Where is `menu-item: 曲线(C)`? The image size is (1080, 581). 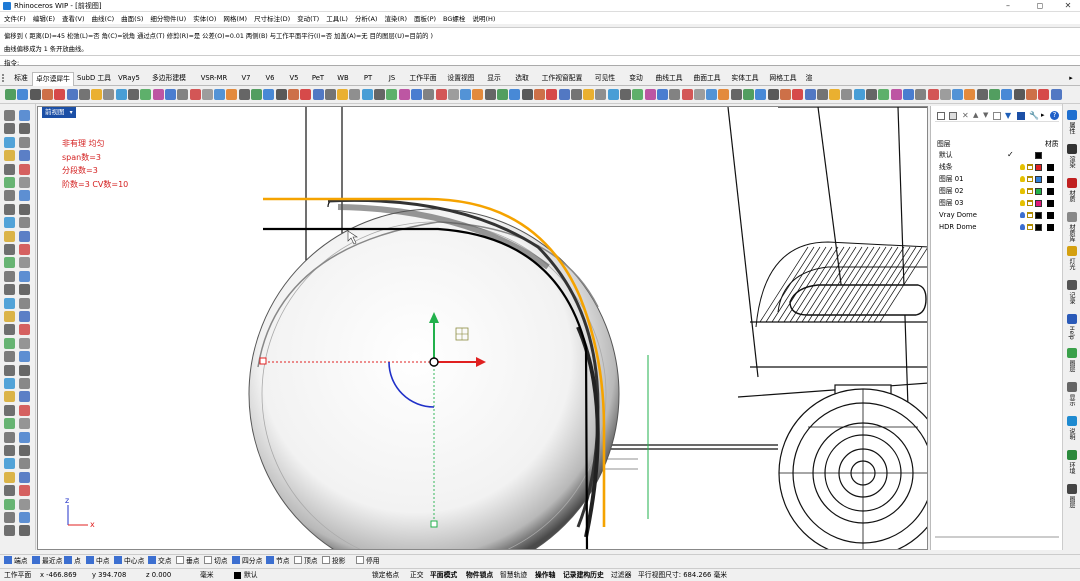 menu-item: 曲线(C) is located at coordinates (103, 18).